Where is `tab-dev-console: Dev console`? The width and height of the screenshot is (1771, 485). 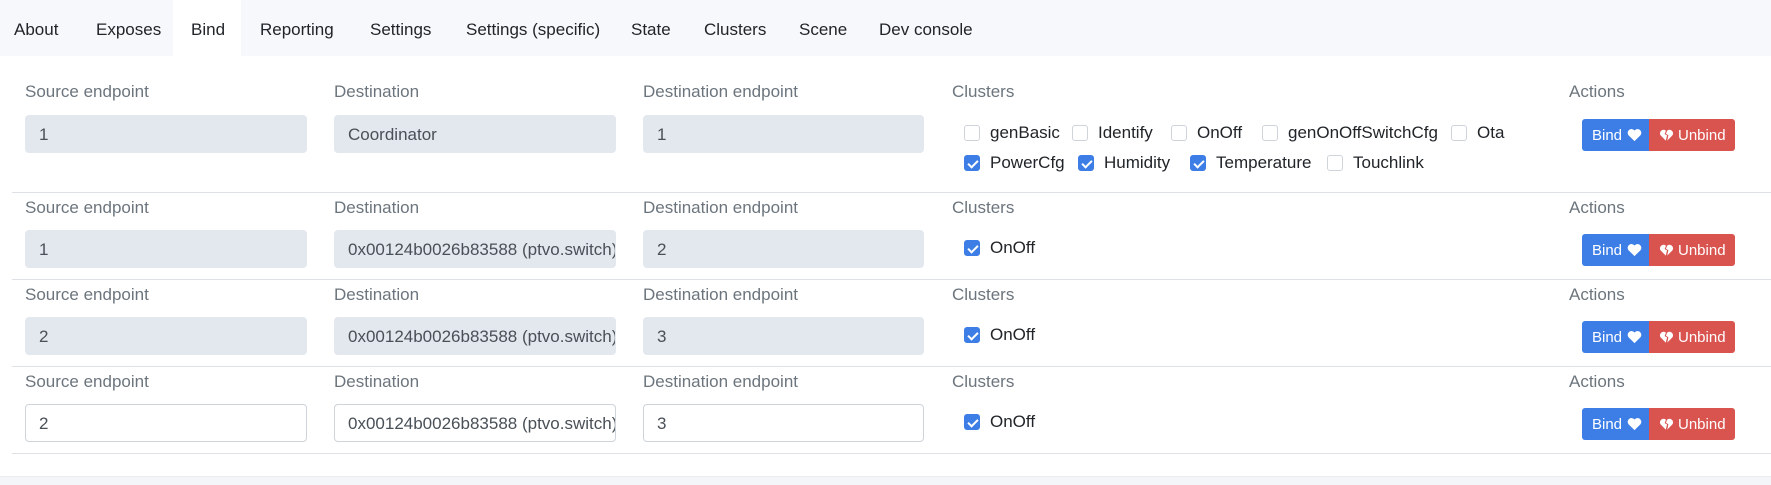
tab-dev-console: Dev console is located at coordinates (930, 28).